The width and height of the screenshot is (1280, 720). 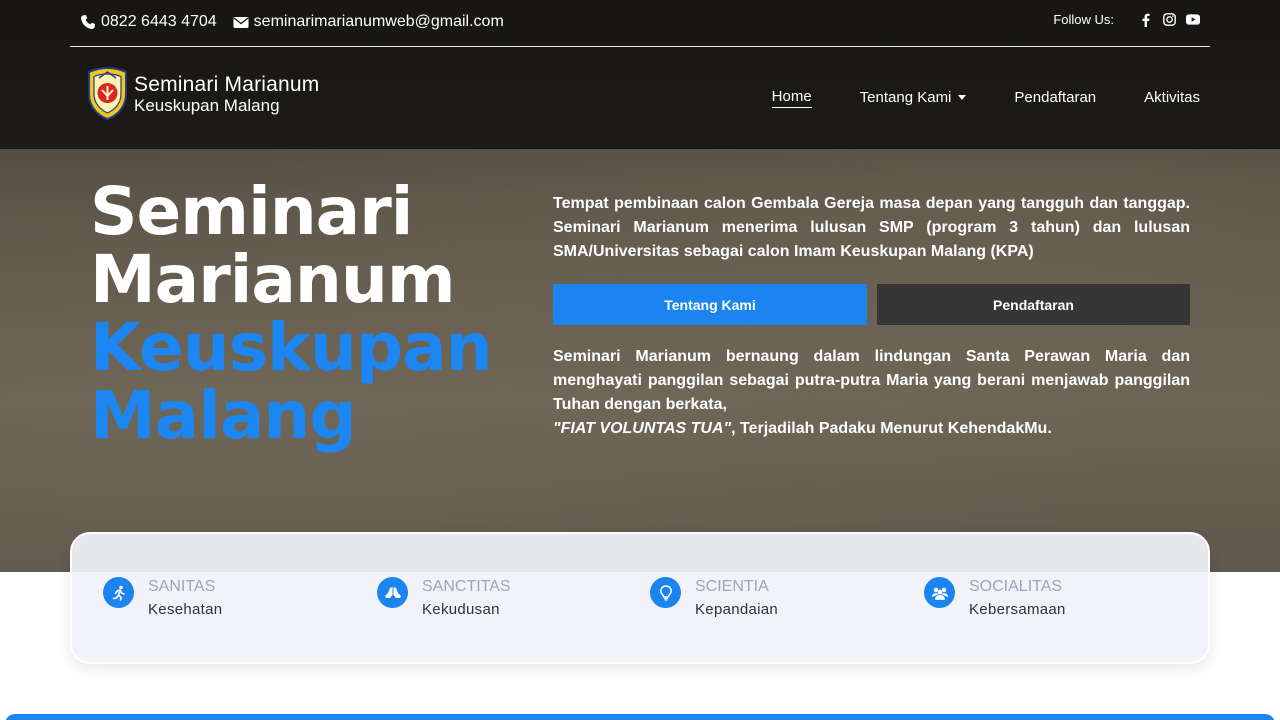 What do you see at coordinates (241, 22) in the screenshot?
I see `envelope-icon` at bounding box center [241, 22].